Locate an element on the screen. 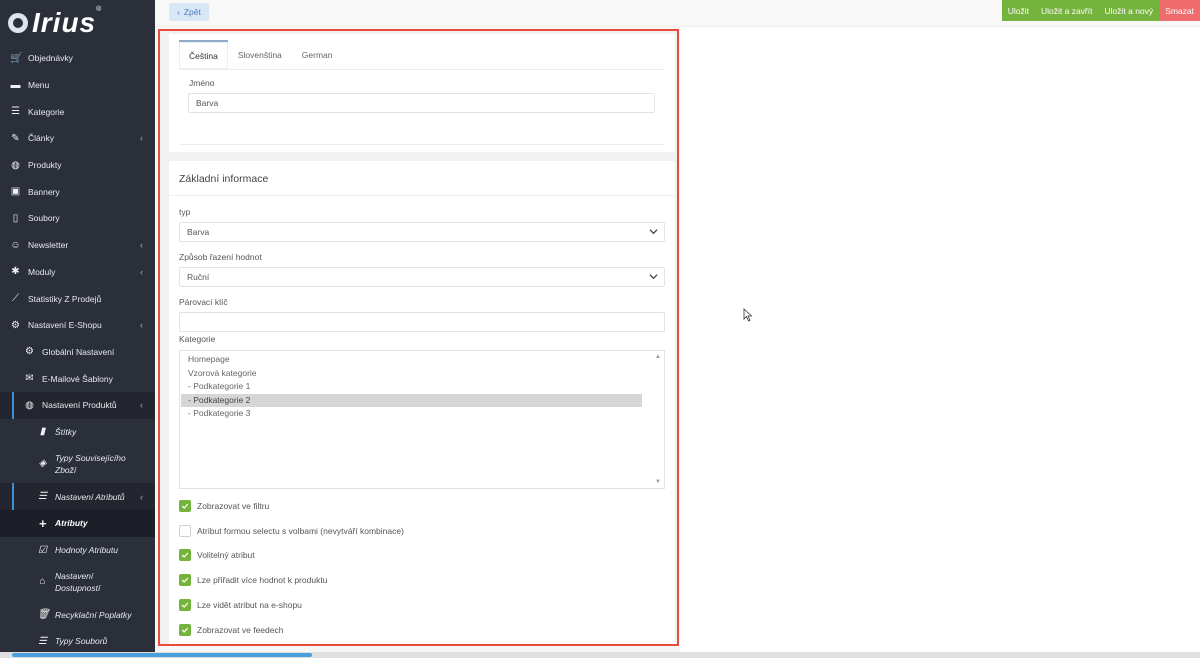  back-button: ‹ Zpět is located at coordinates (189, 12).